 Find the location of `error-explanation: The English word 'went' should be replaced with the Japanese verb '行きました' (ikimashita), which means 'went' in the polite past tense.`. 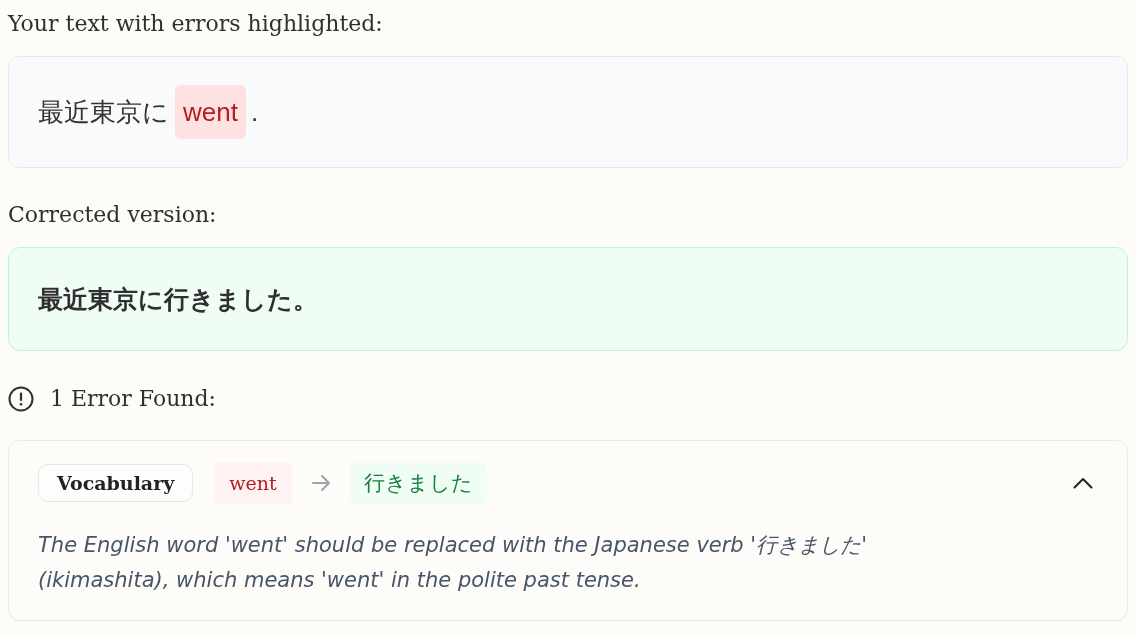

error-explanation: The English word 'went' should be replaced with the Japanese verb '行きました' (ikimashita), which means 'went' in the polite past tense. is located at coordinates (453, 563).